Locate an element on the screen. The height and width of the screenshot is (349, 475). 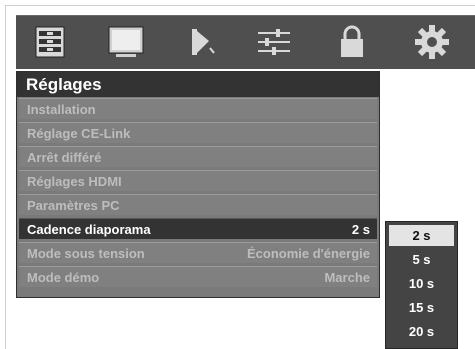
top-menu-bar is located at coordinates (245, 42).